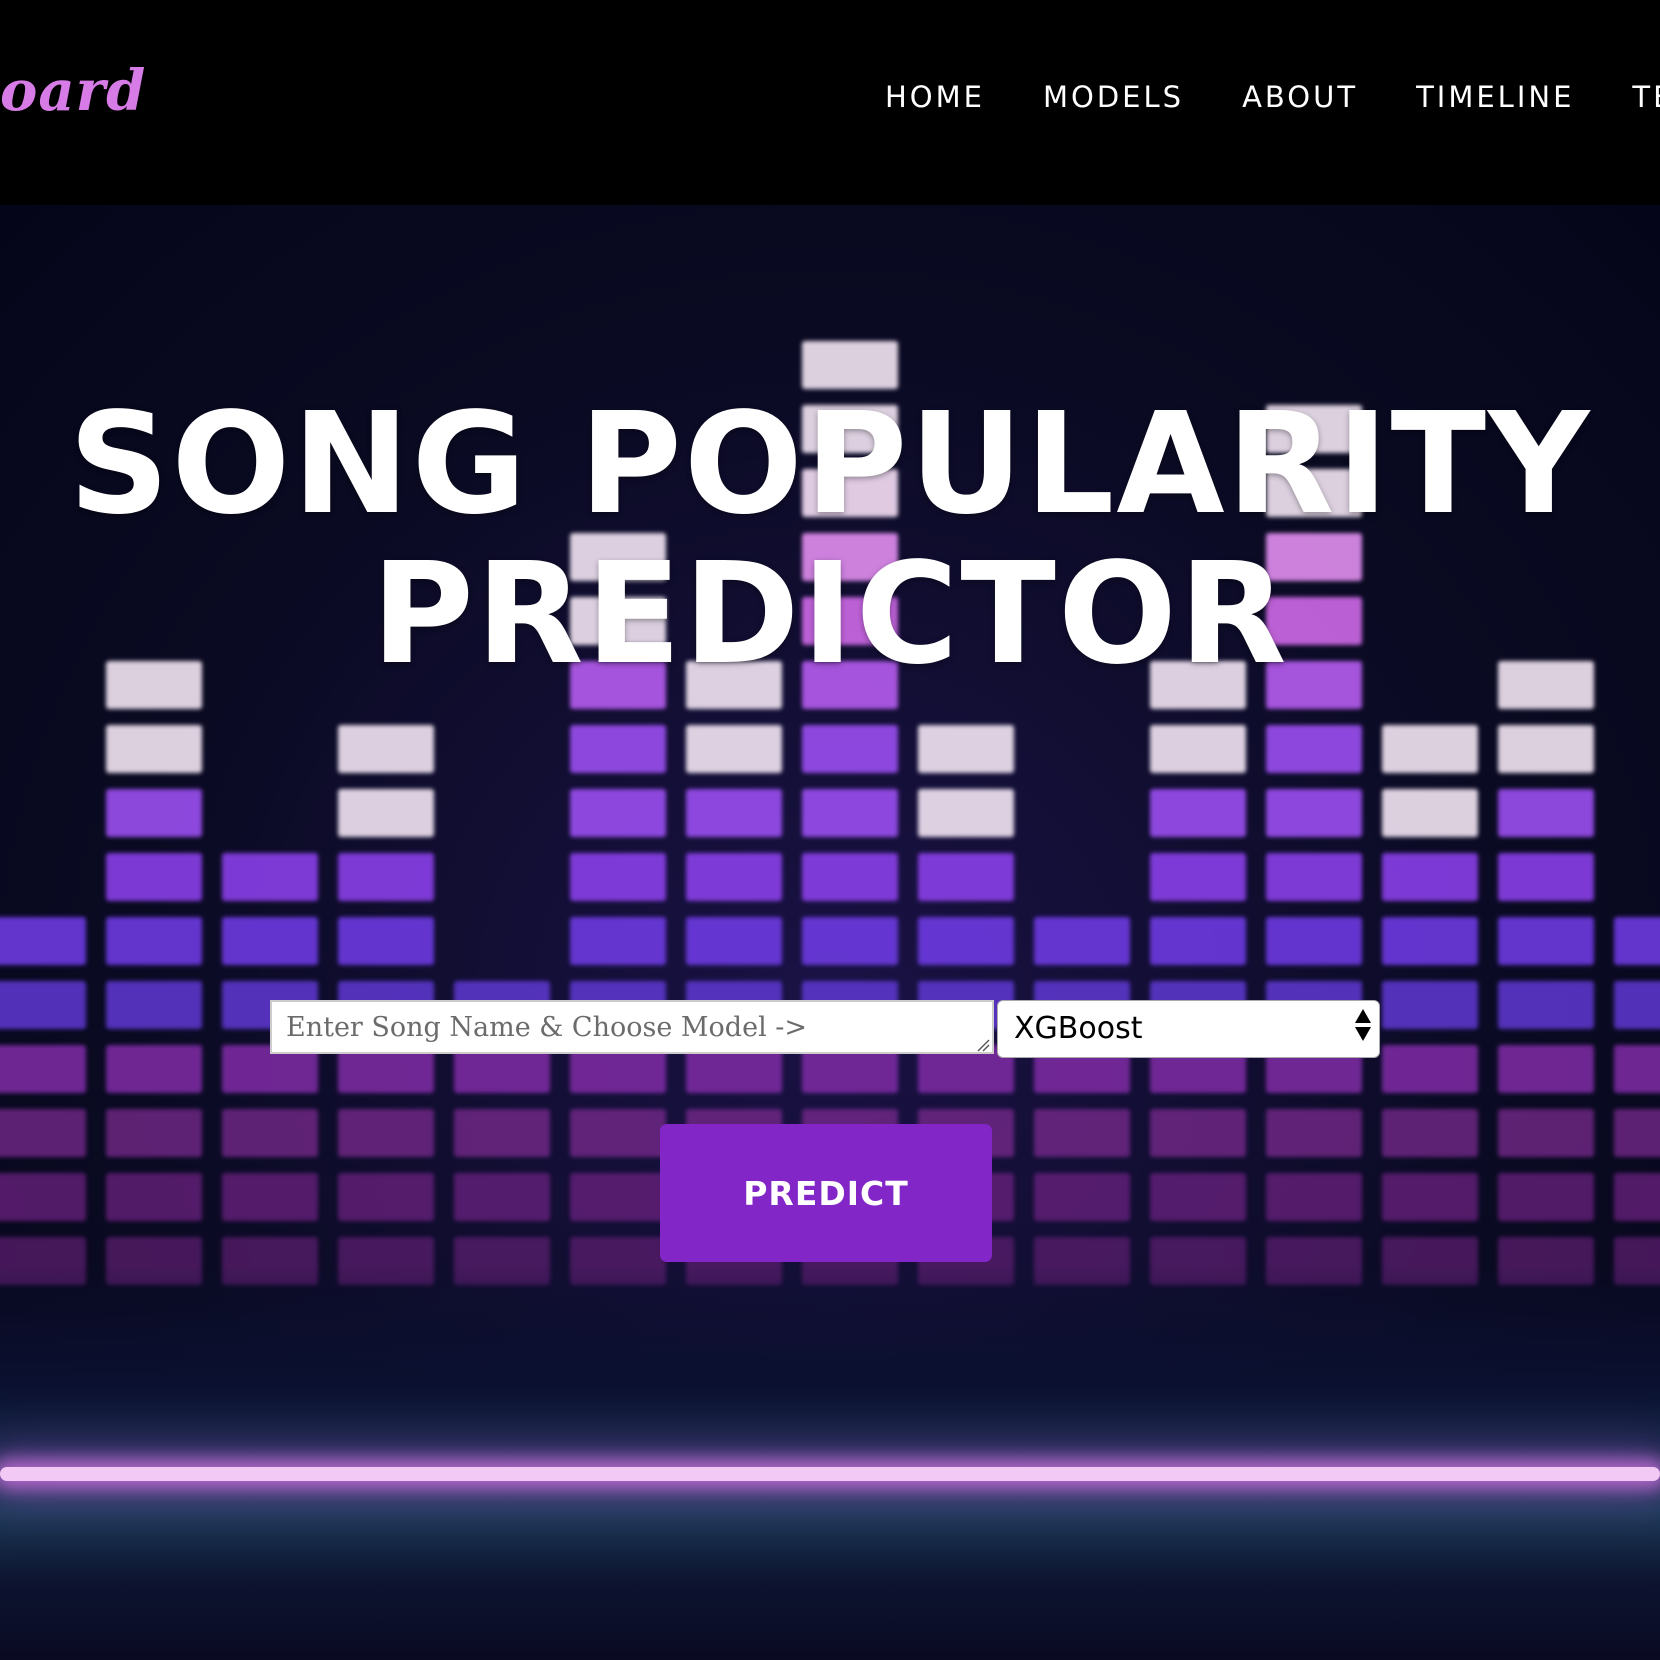  What do you see at coordinates (830, 614) in the screenshot?
I see `title-line-2: PREDICTOR` at bounding box center [830, 614].